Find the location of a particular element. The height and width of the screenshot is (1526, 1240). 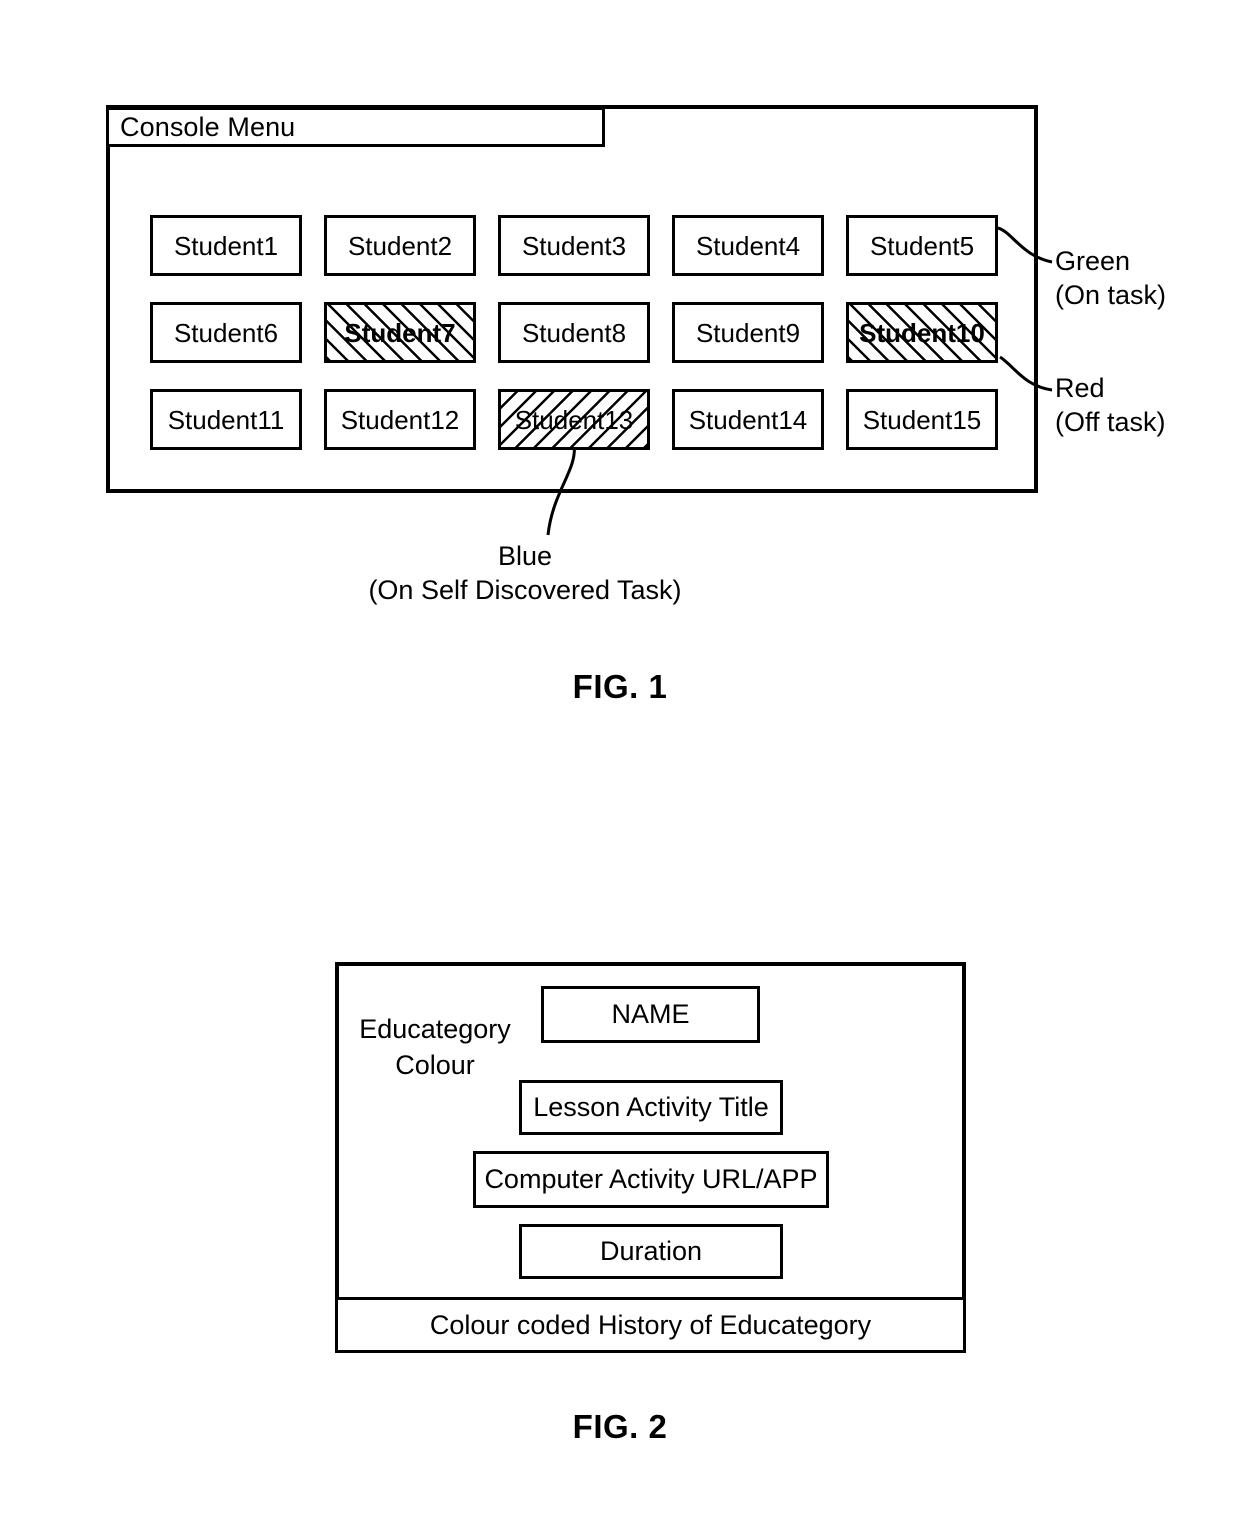

student-tile-10: Student10 is located at coordinates (922, 332).